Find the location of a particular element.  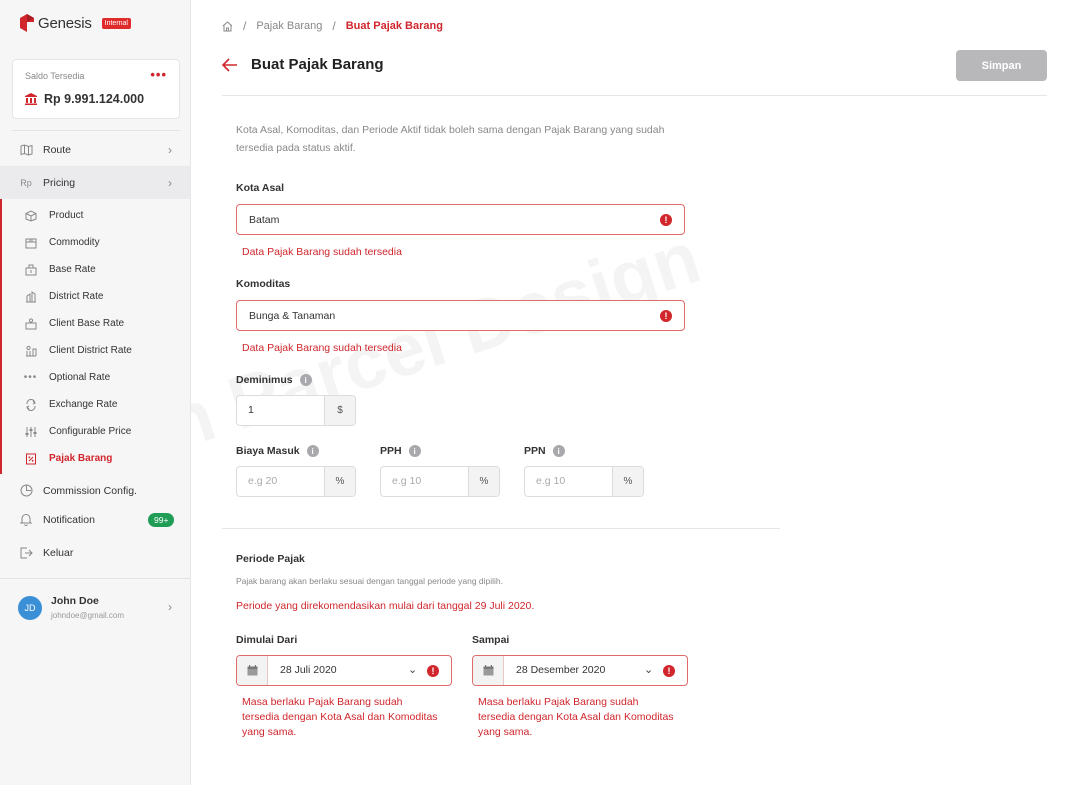

komoditas-label: Komoditas is located at coordinates (263, 284).